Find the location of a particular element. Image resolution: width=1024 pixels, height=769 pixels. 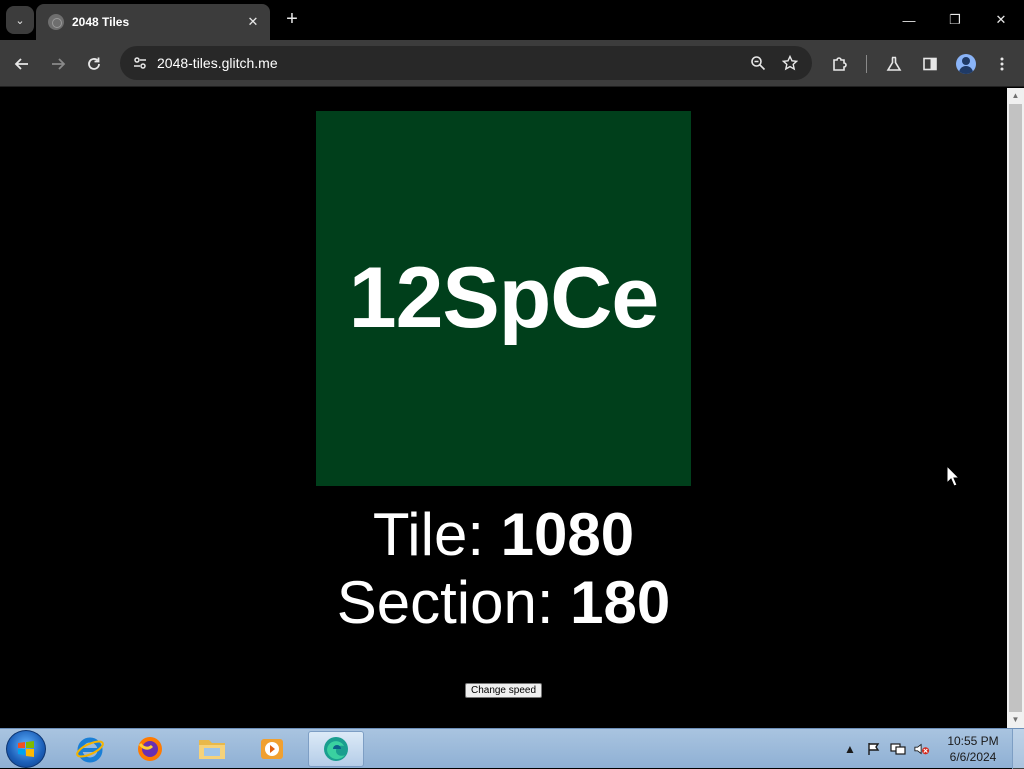

globe-icon is located at coordinates (56, 22).